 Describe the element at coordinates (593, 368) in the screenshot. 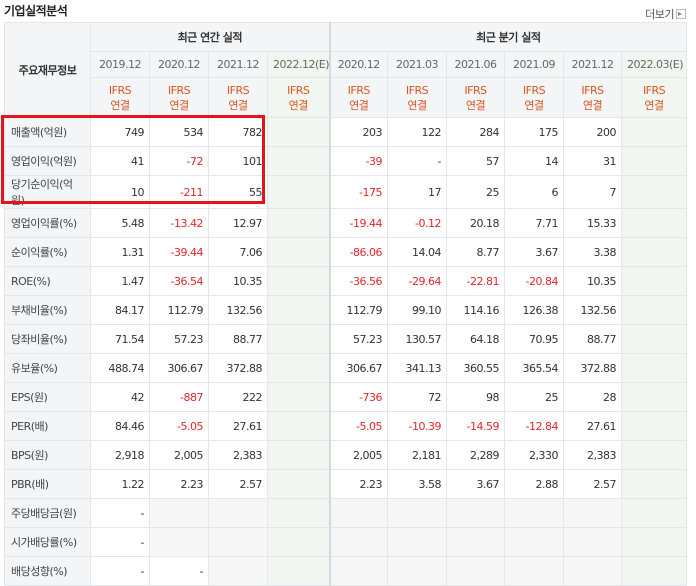

I see `quarter-value-cell: 372.88` at that location.